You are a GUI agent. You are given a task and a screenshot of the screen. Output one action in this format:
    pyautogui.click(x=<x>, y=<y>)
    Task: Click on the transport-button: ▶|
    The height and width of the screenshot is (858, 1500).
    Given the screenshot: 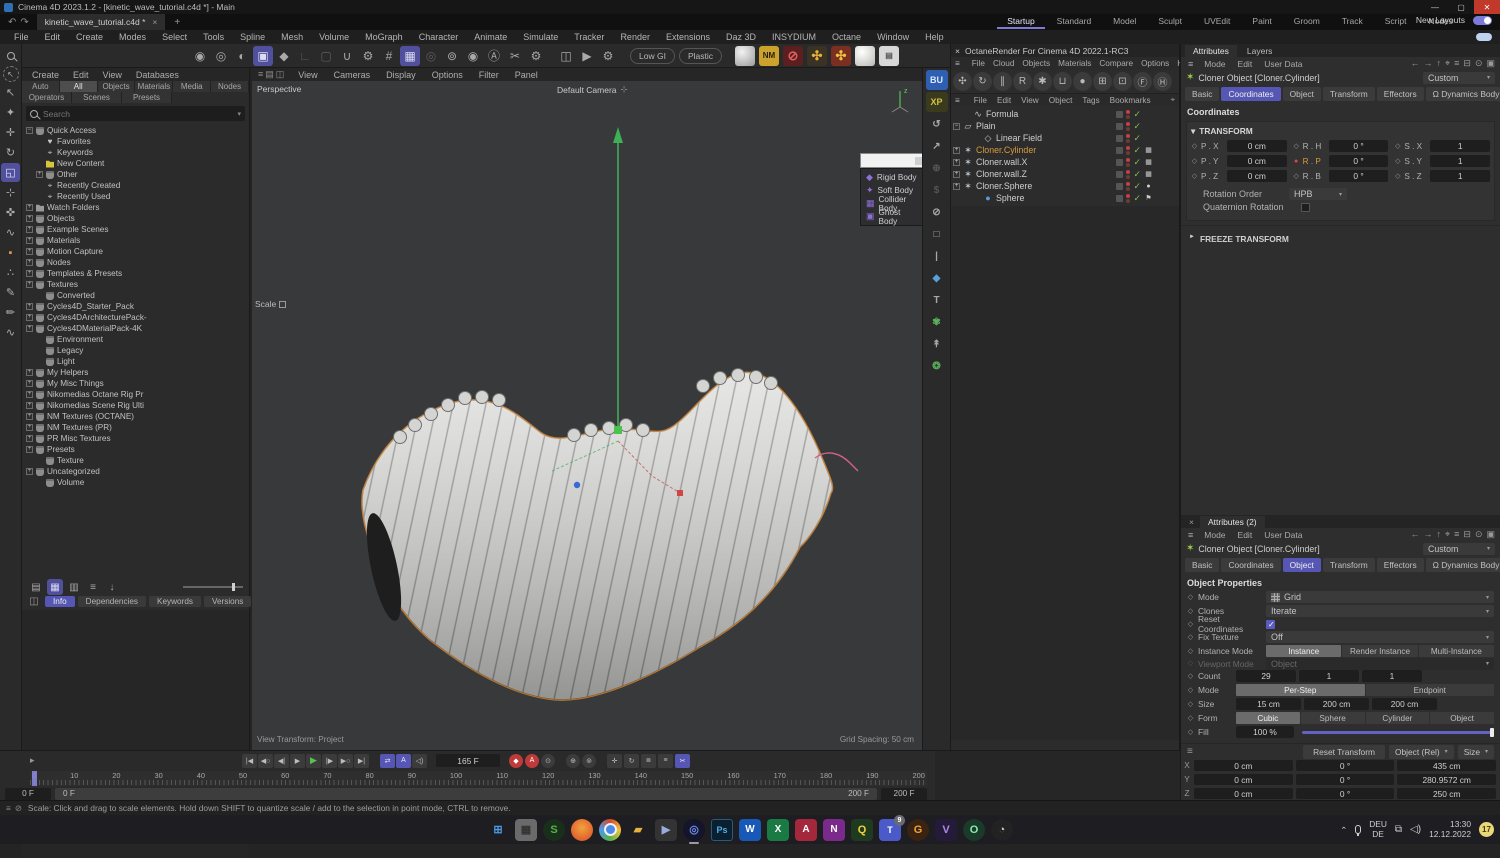 What is the action you would take?
    pyautogui.click(x=361, y=760)
    